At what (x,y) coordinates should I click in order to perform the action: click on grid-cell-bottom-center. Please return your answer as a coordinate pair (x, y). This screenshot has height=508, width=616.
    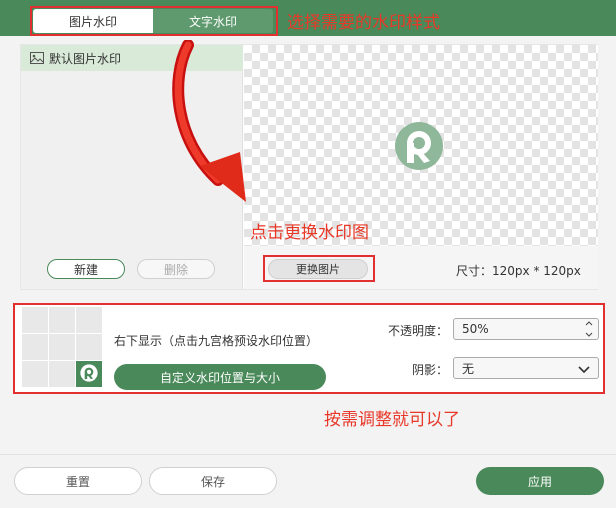
    Looking at the image, I should click on (62, 374).